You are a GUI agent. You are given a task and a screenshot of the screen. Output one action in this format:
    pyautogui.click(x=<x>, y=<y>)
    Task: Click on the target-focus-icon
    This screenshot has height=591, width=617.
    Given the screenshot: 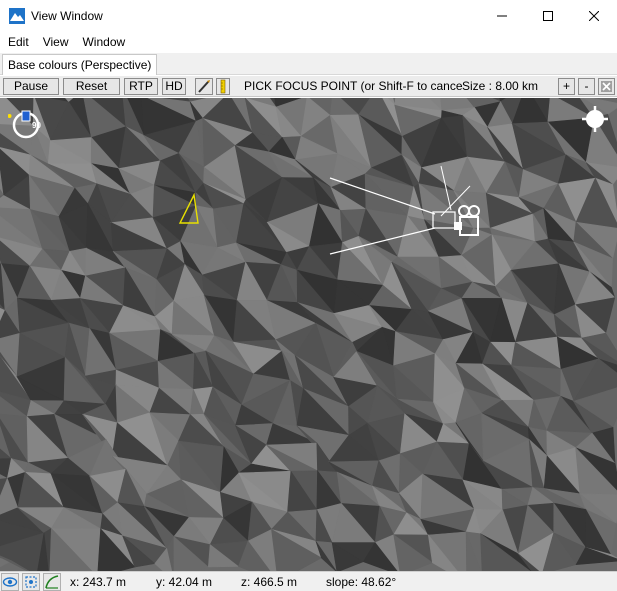 What is the action you would take?
    pyautogui.click(x=595, y=119)
    